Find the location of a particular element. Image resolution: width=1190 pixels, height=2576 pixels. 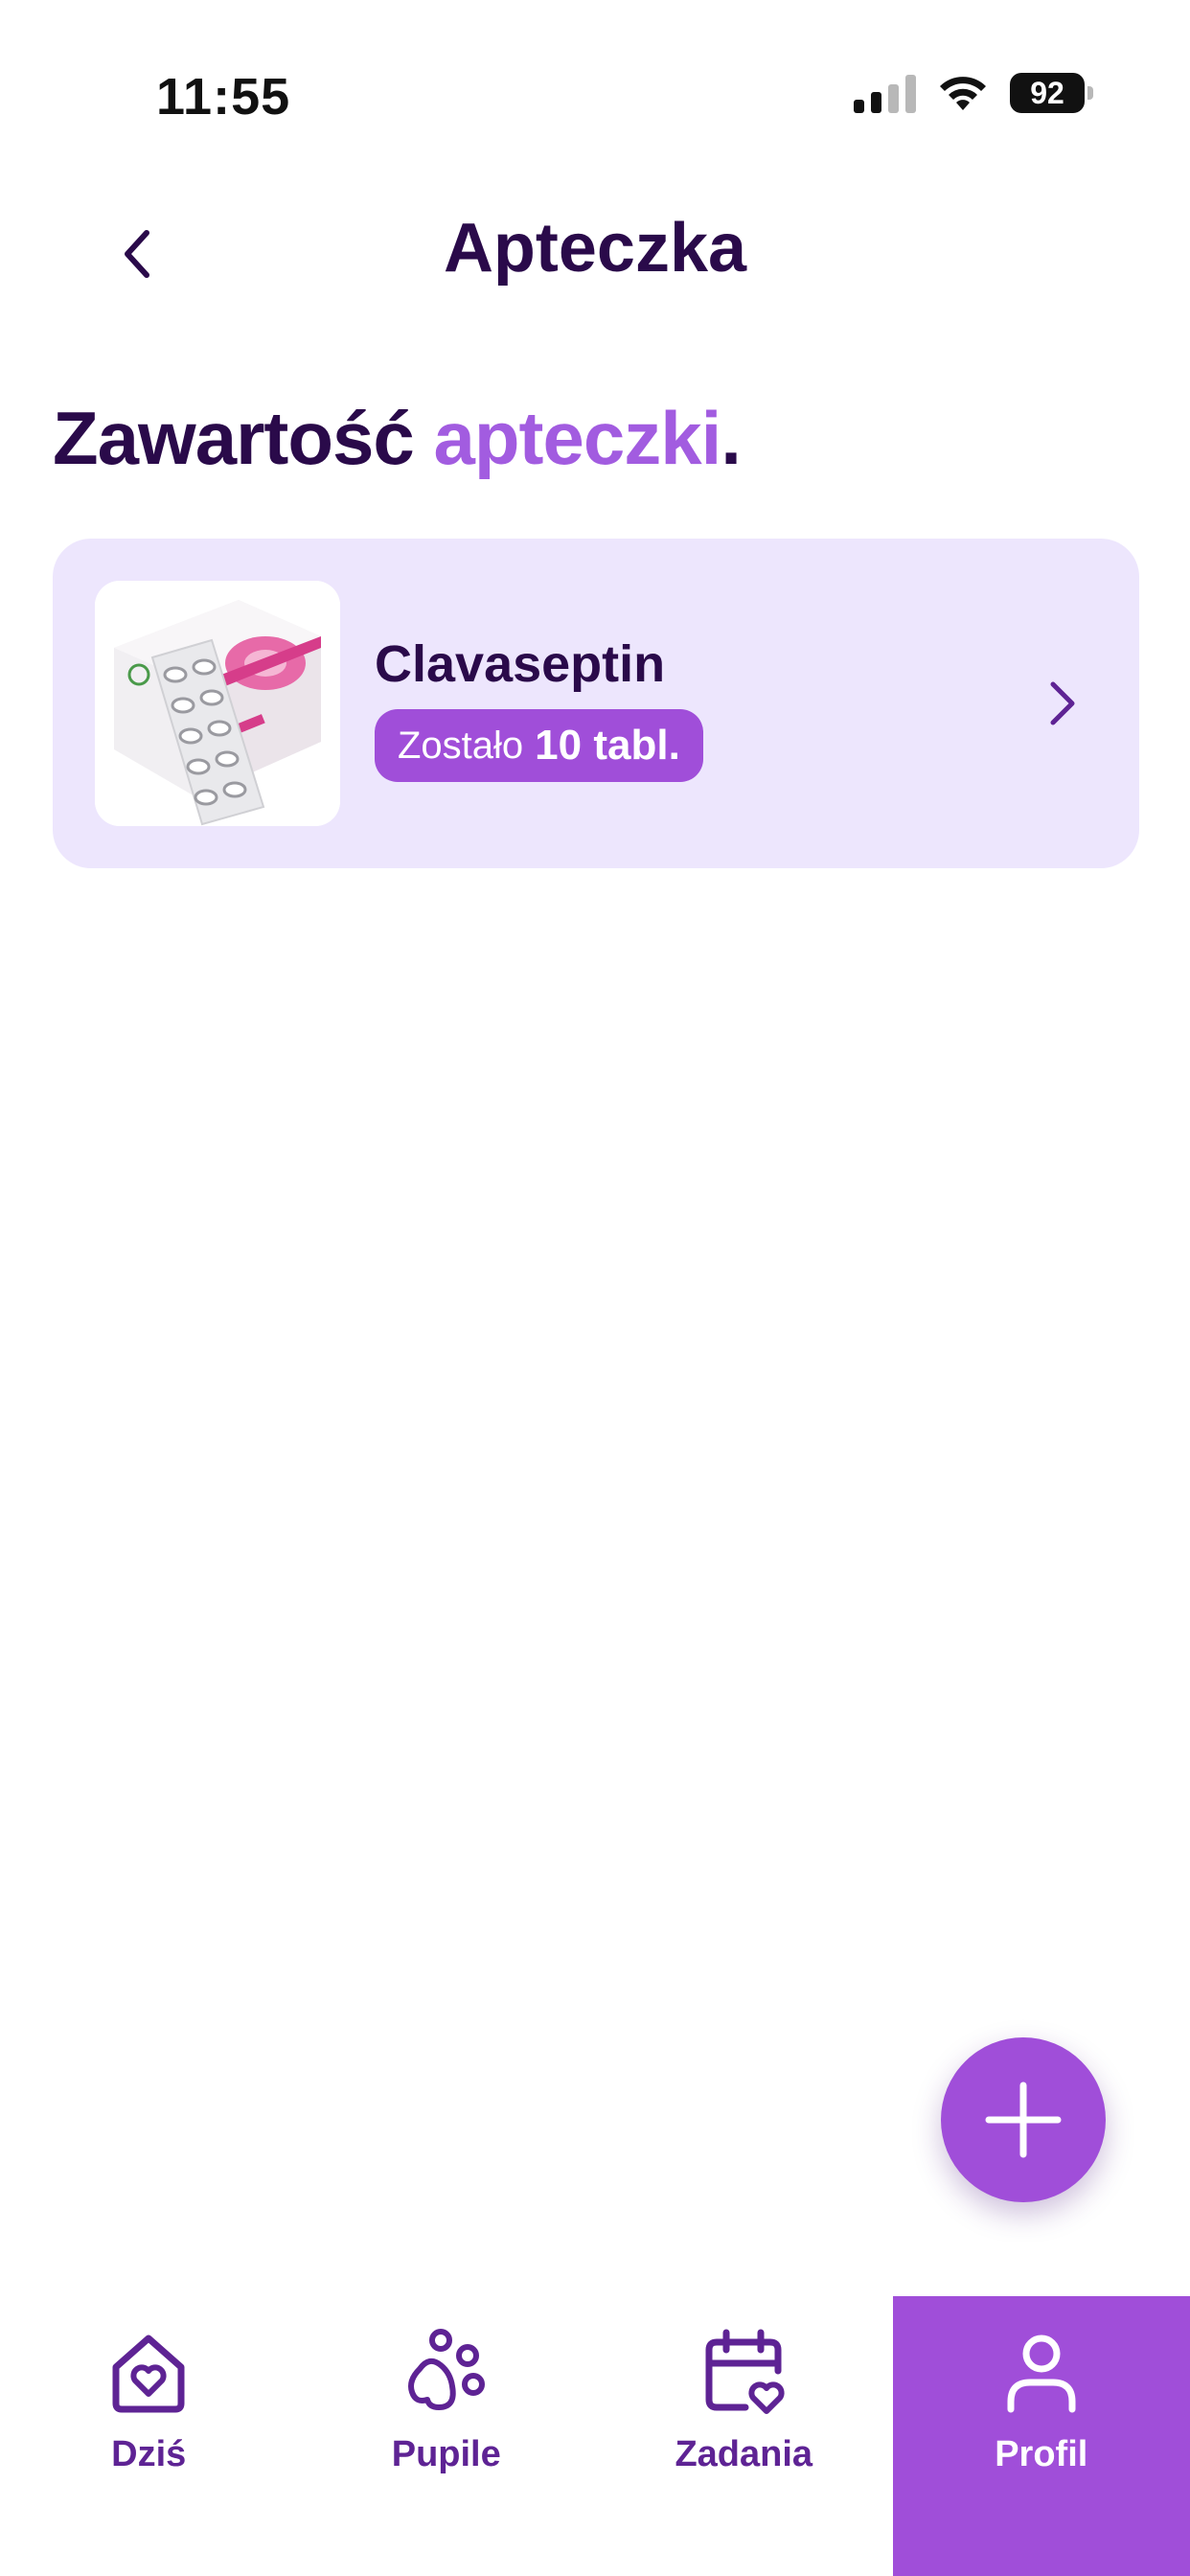

tab-bar: Dziś Pupile Zadania Profil is located at coordinates (595, 2436).